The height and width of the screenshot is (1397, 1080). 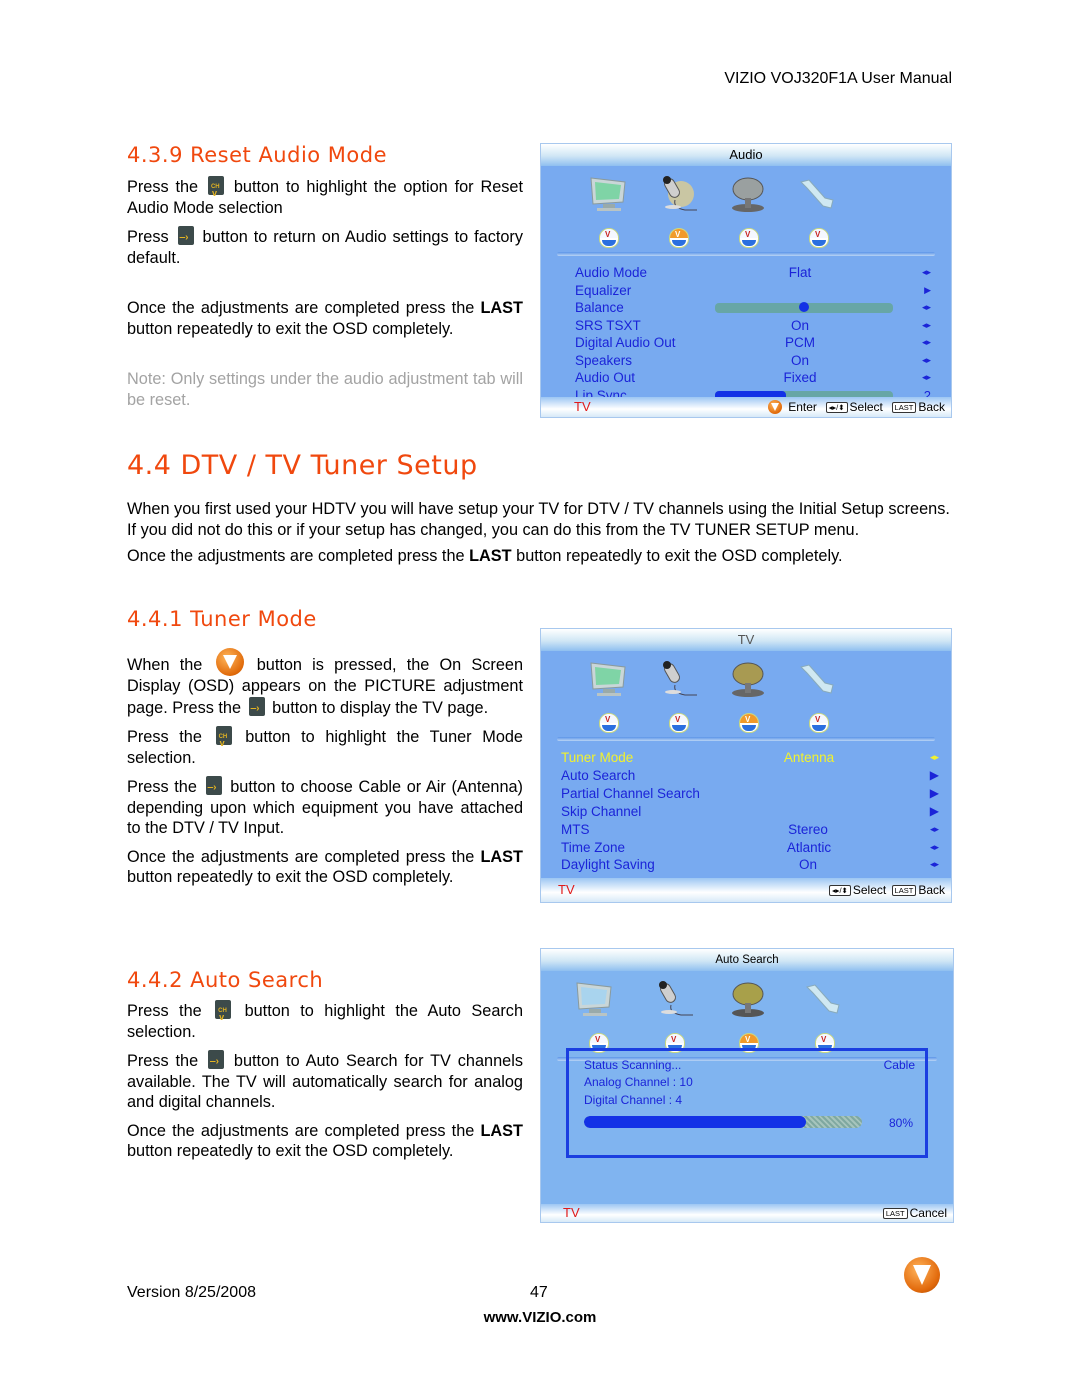 I want to click on menu-item-audio-out: Audio Out Fixed ◂▸, so click(x=746, y=377).